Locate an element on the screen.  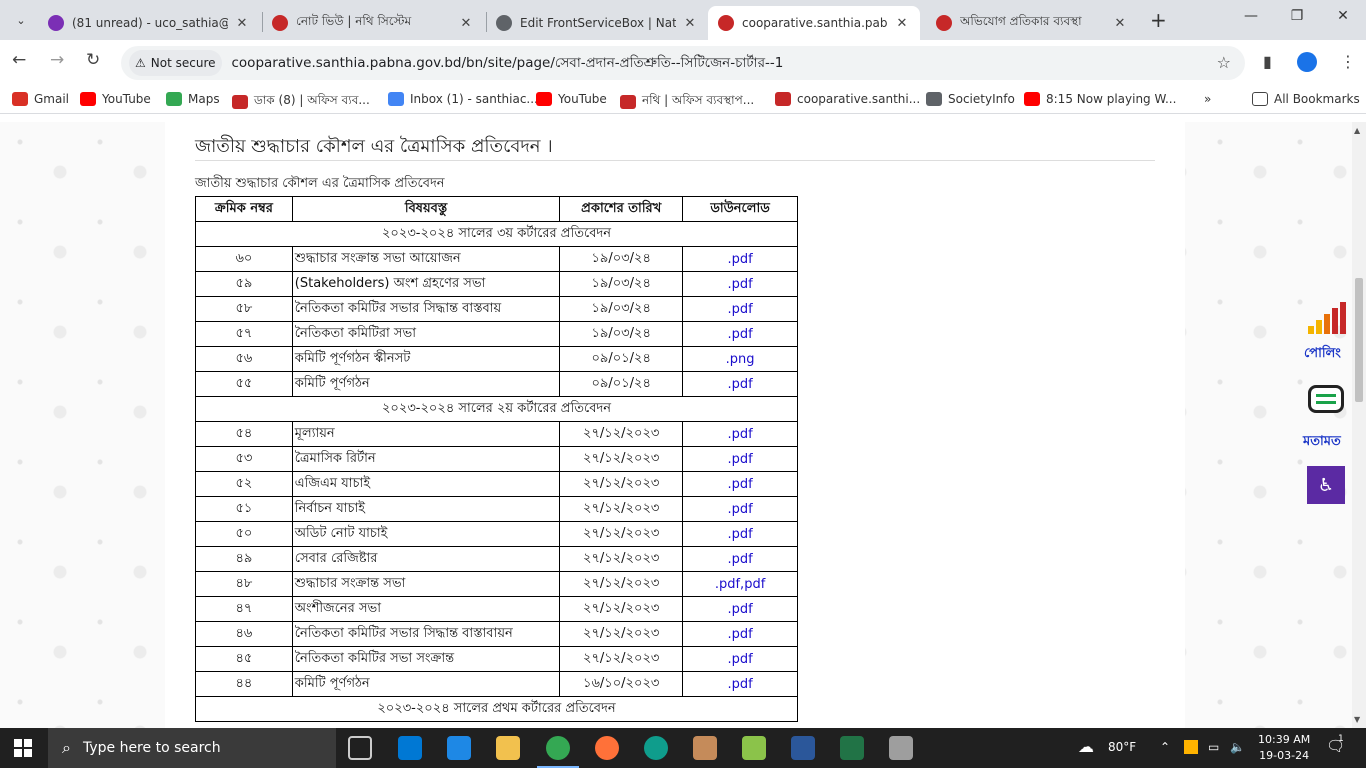
serial-cell: ৪৯ is located at coordinates (244, 559).